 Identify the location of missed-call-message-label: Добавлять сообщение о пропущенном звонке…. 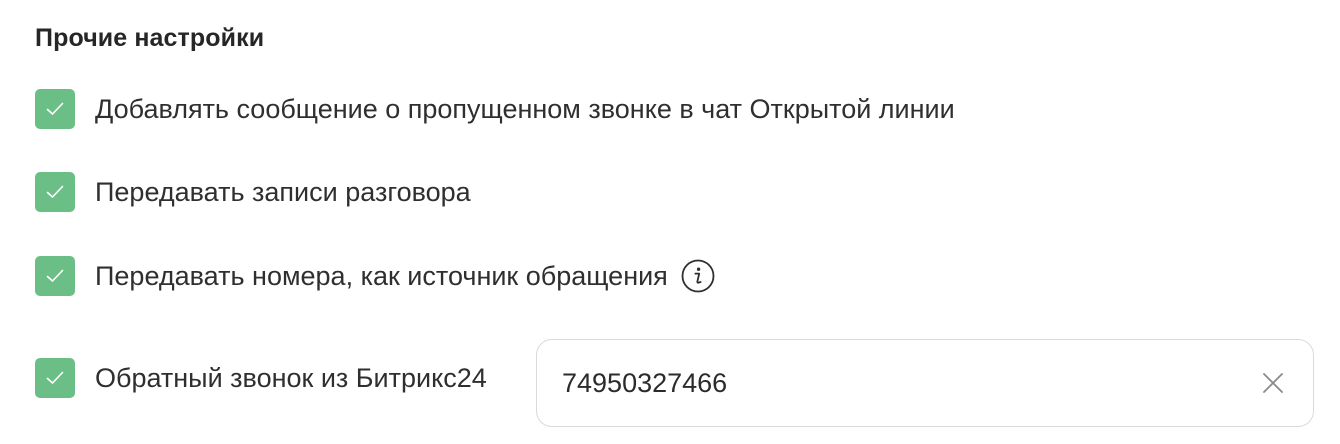
(525, 108).